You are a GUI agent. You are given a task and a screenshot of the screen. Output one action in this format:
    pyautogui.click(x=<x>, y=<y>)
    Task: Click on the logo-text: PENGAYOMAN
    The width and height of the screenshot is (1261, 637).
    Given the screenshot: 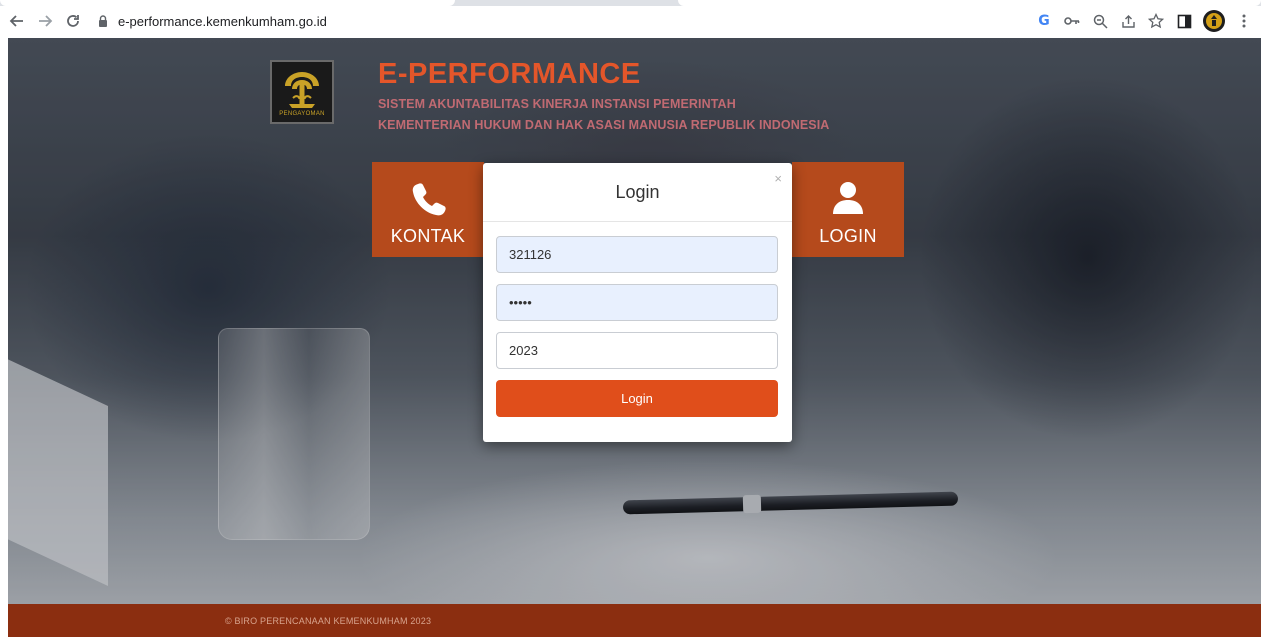 What is the action you would take?
    pyautogui.click(x=302, y=113)
    